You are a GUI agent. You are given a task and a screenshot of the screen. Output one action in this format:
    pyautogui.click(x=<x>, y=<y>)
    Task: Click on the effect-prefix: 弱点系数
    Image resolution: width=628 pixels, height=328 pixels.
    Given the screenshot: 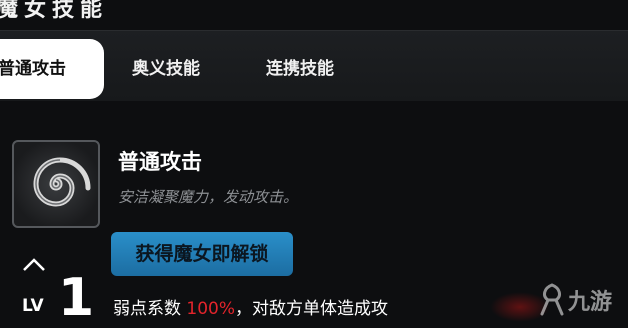 What is the action you would take?
    pyautogui.click(x=150, y=309)
    